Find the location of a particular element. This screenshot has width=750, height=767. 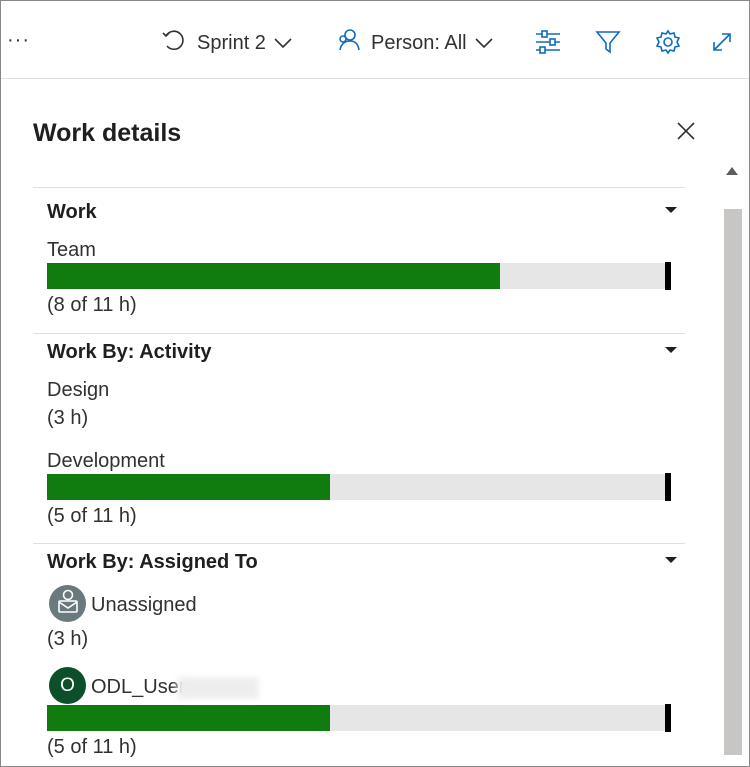

design-hours: (3 h) is located at coordinates (68, 418).